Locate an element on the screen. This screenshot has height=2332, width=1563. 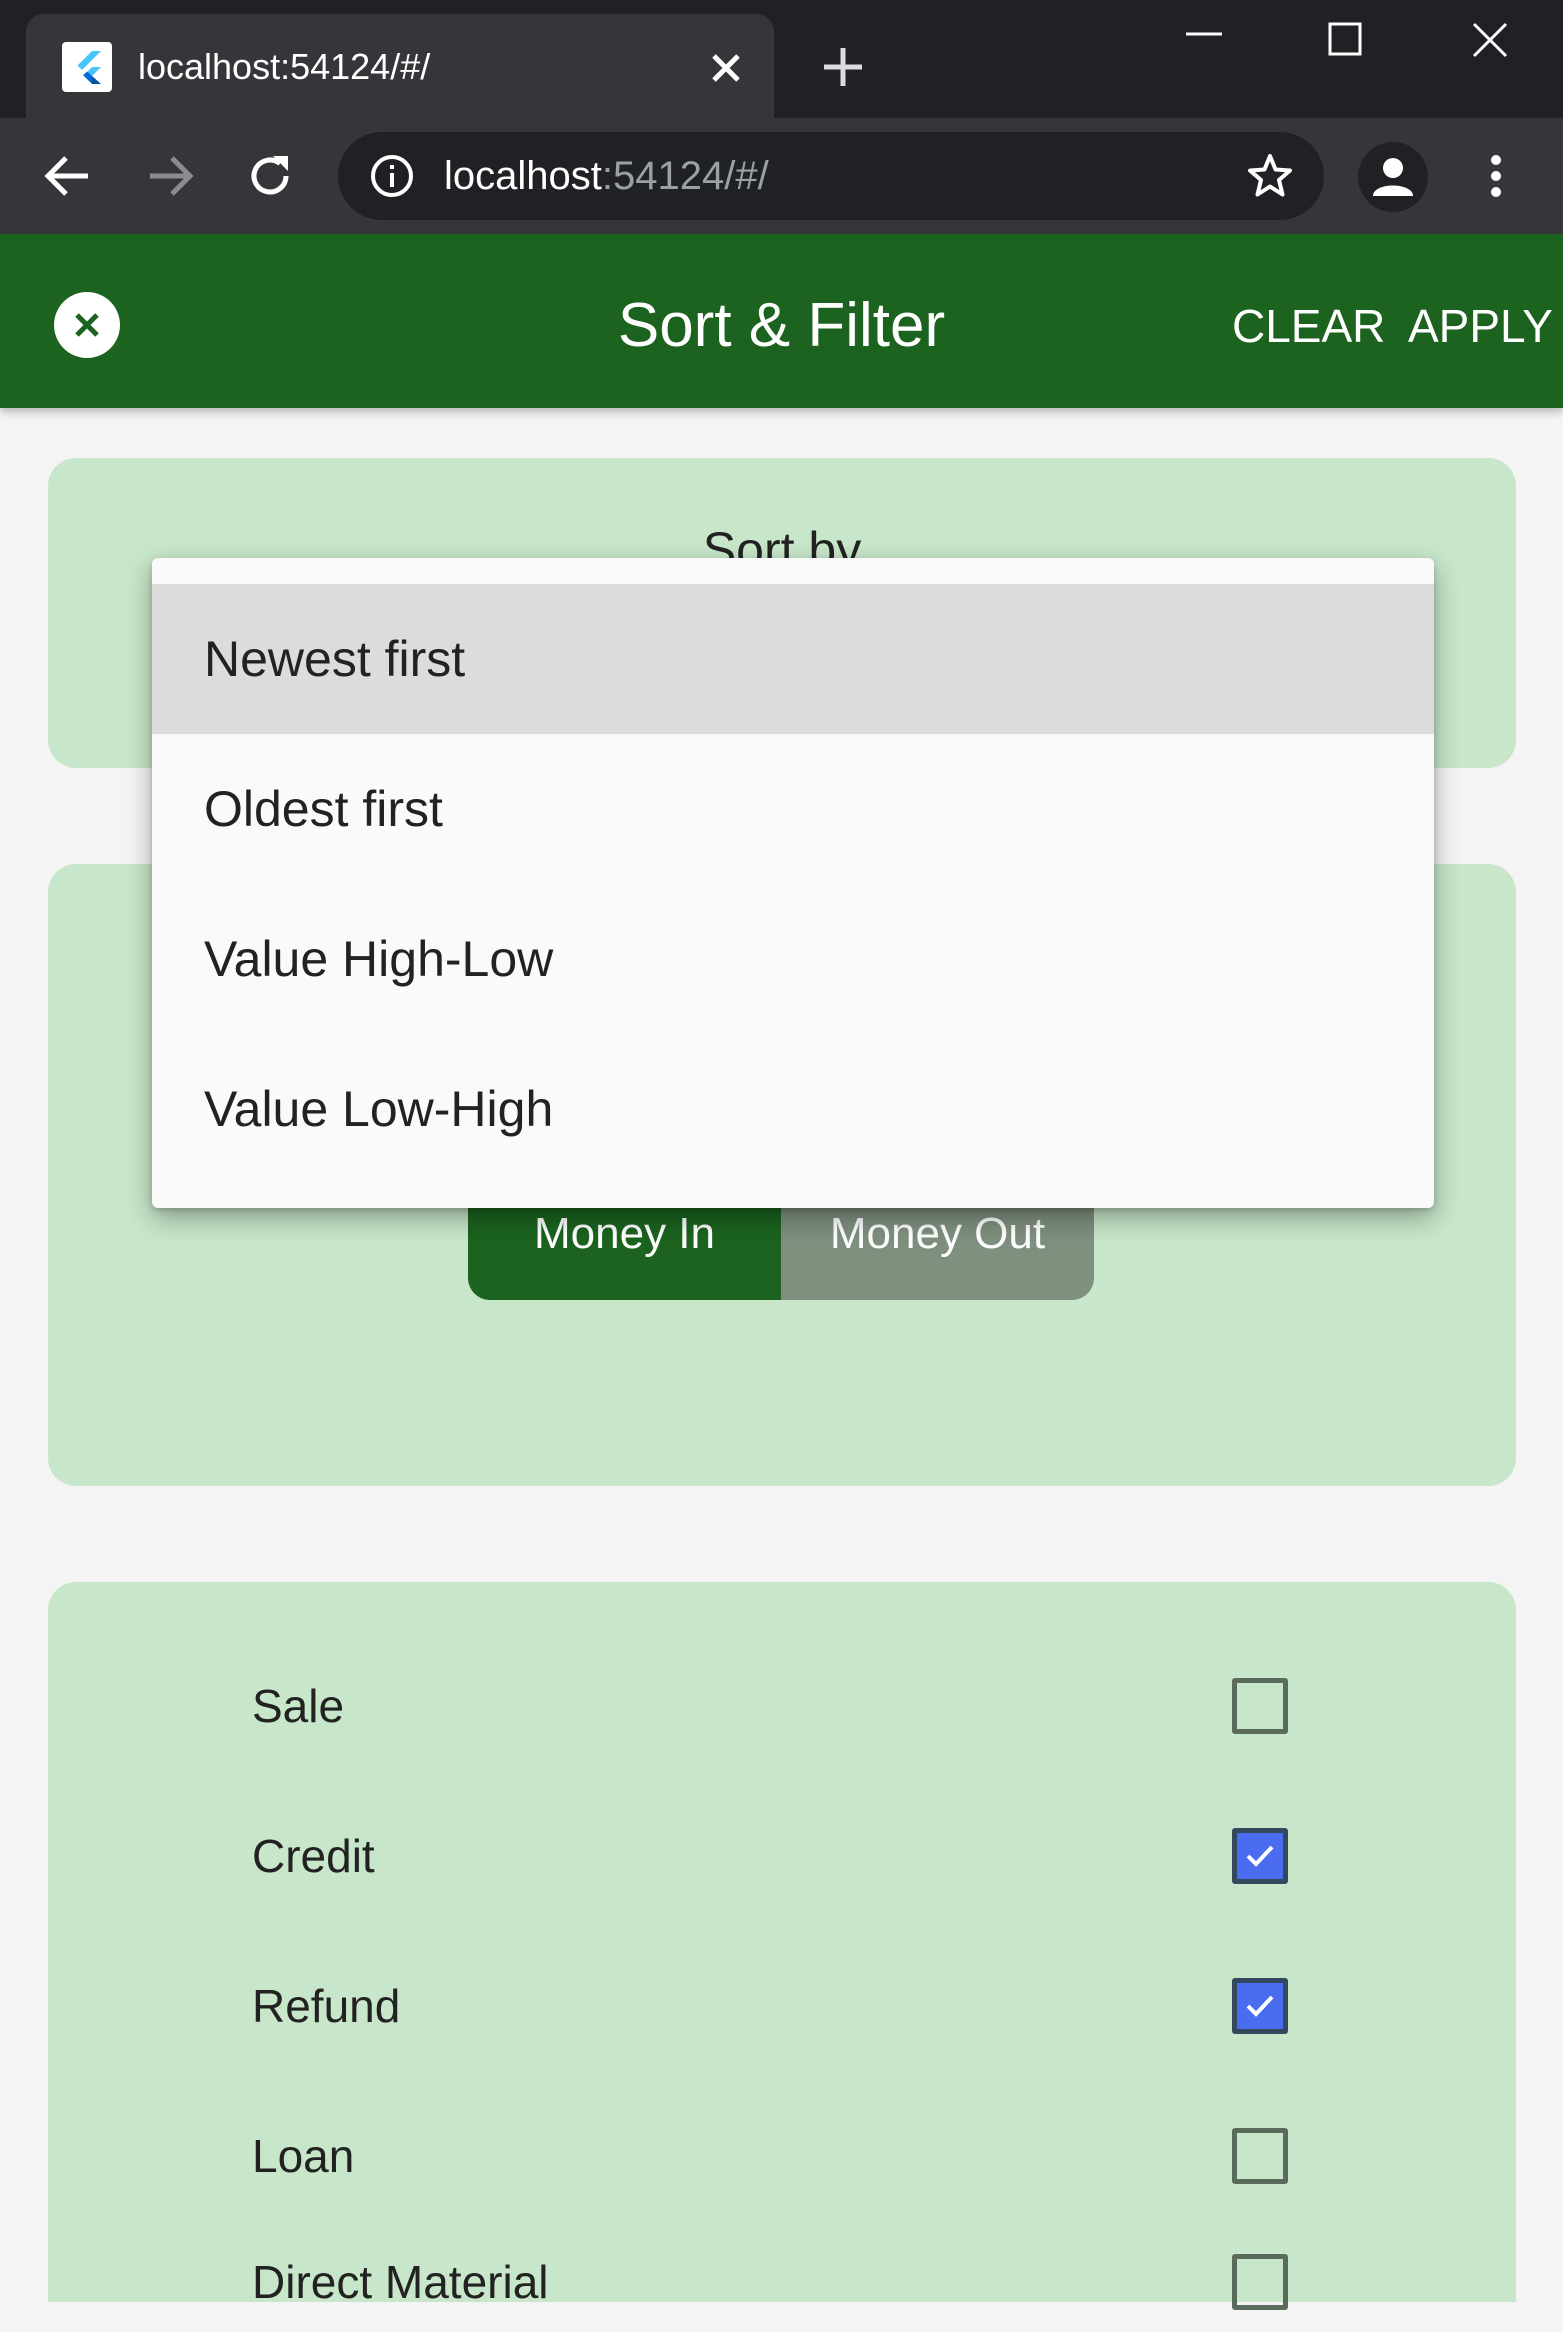
bookmark-star-icon is located at coordinates (1270, 176).